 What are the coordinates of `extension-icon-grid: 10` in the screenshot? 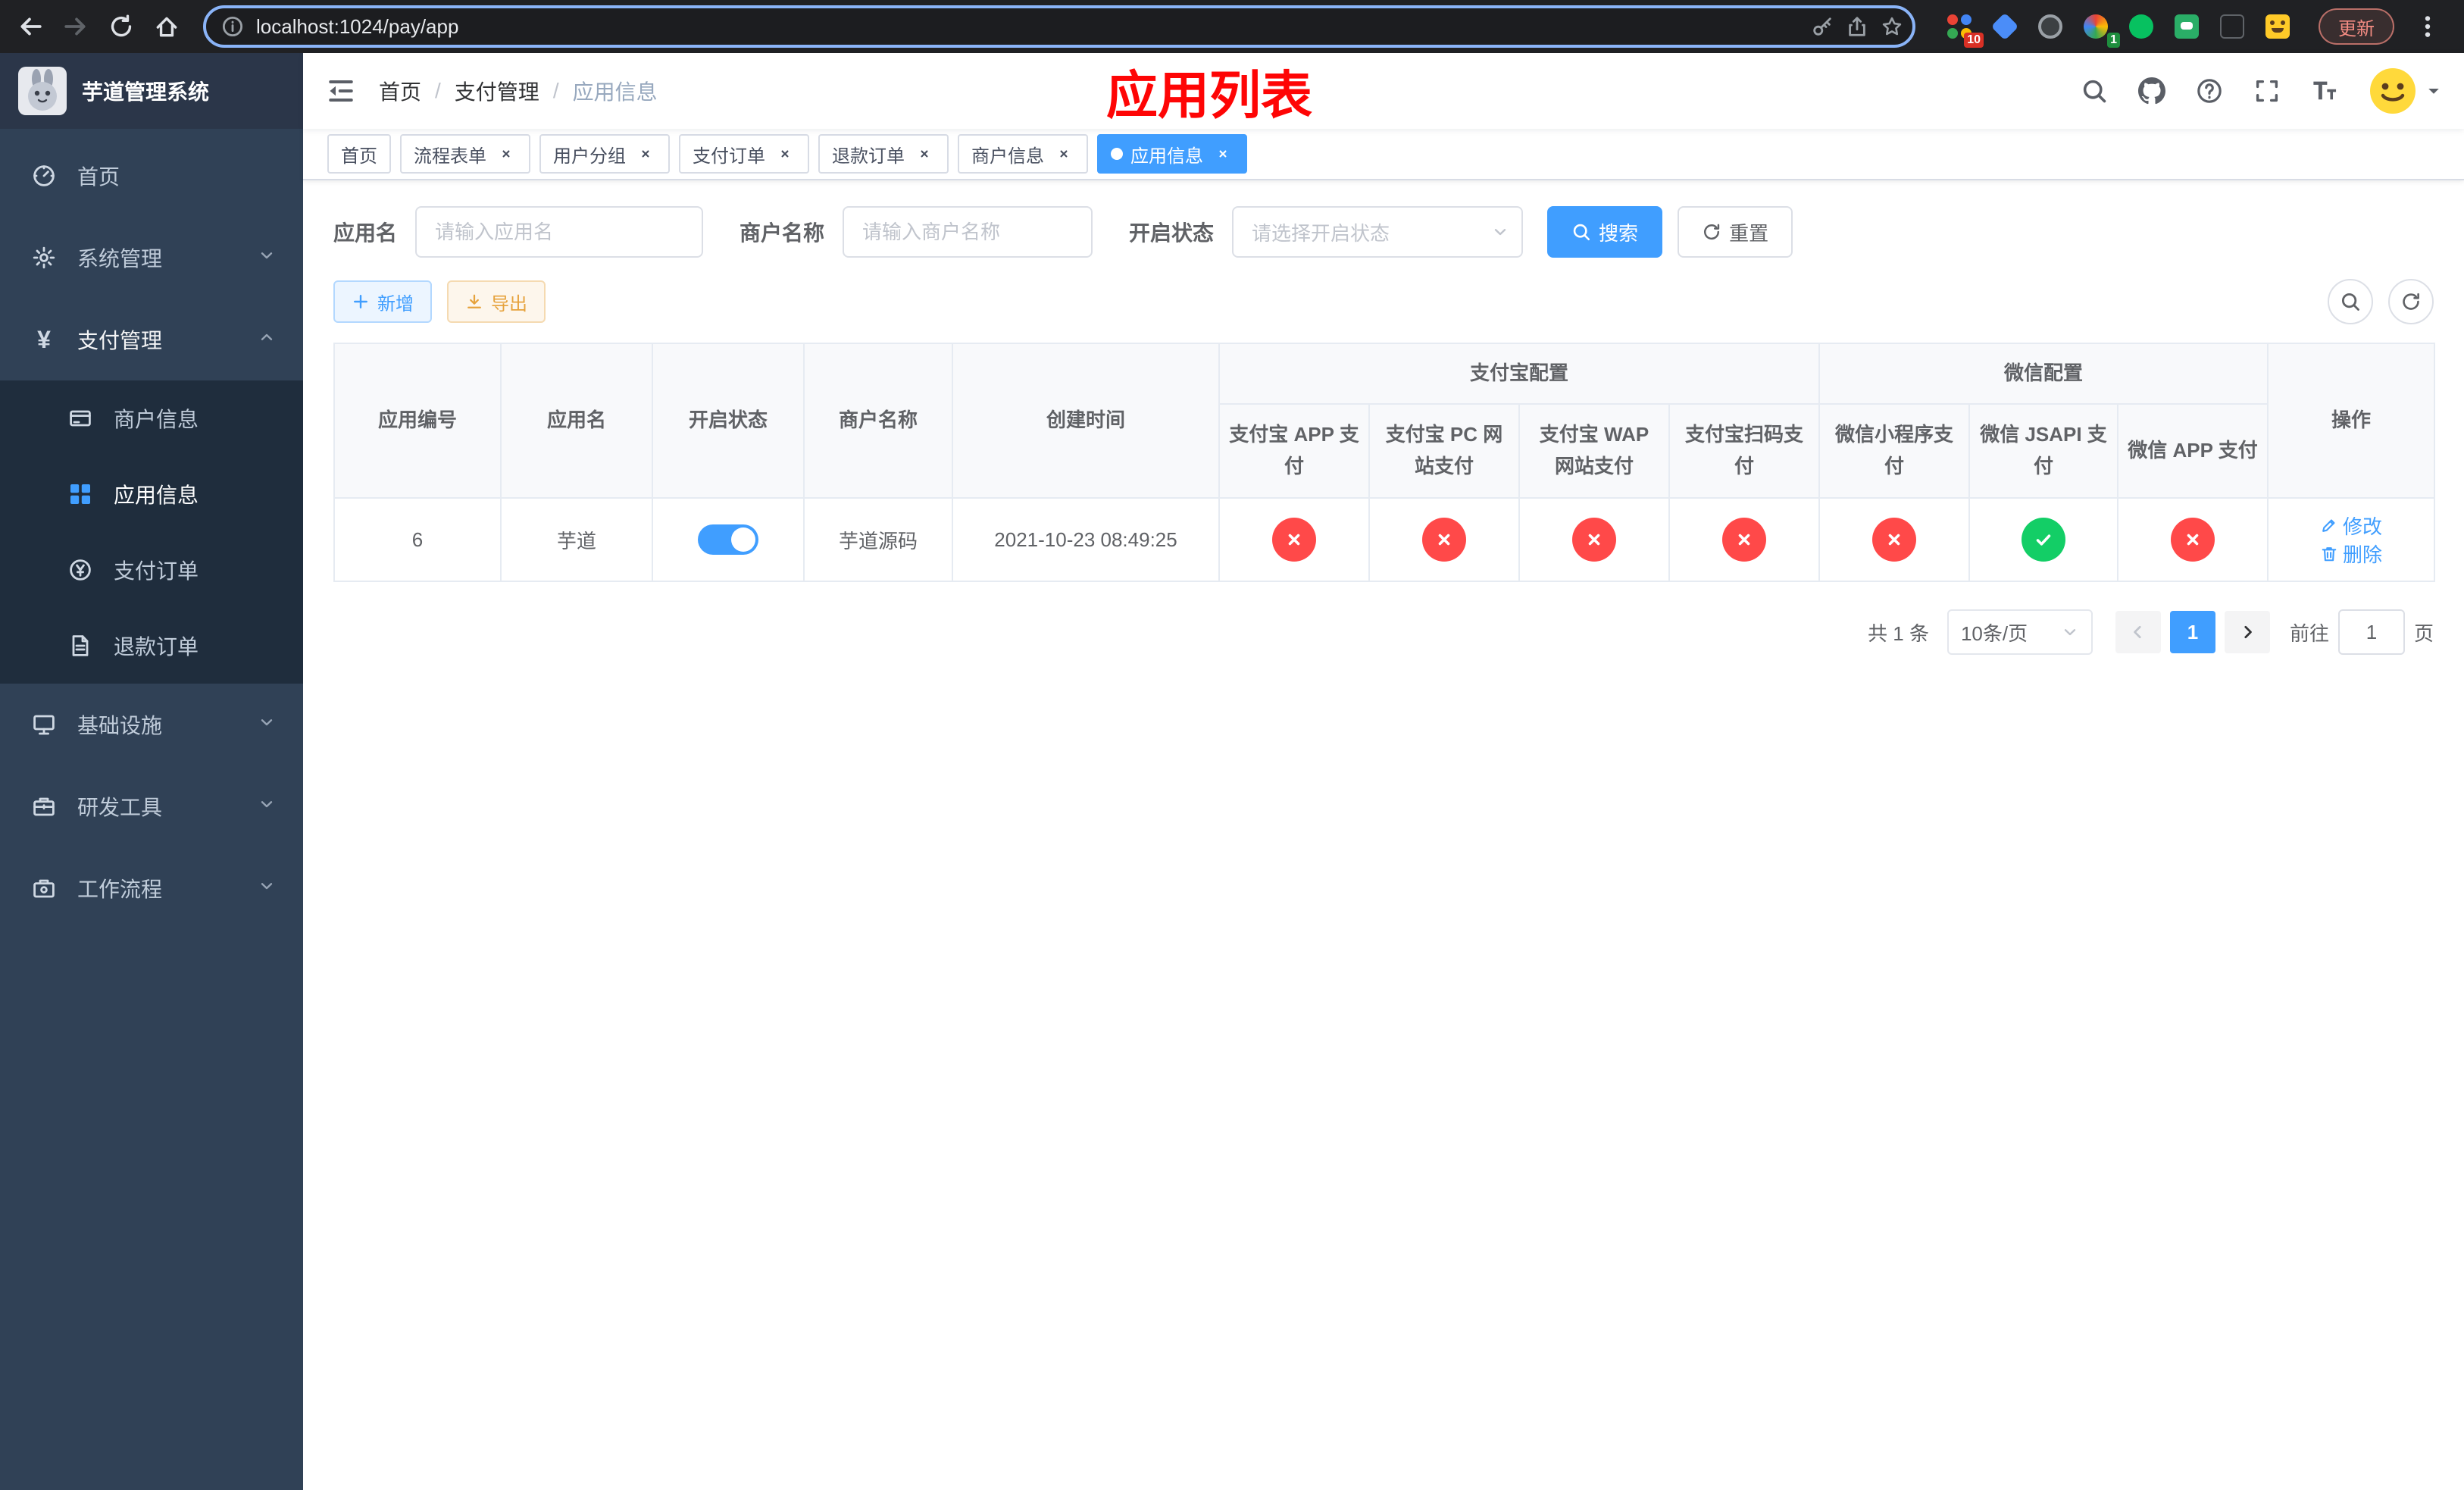 It's located at (1965, 30).